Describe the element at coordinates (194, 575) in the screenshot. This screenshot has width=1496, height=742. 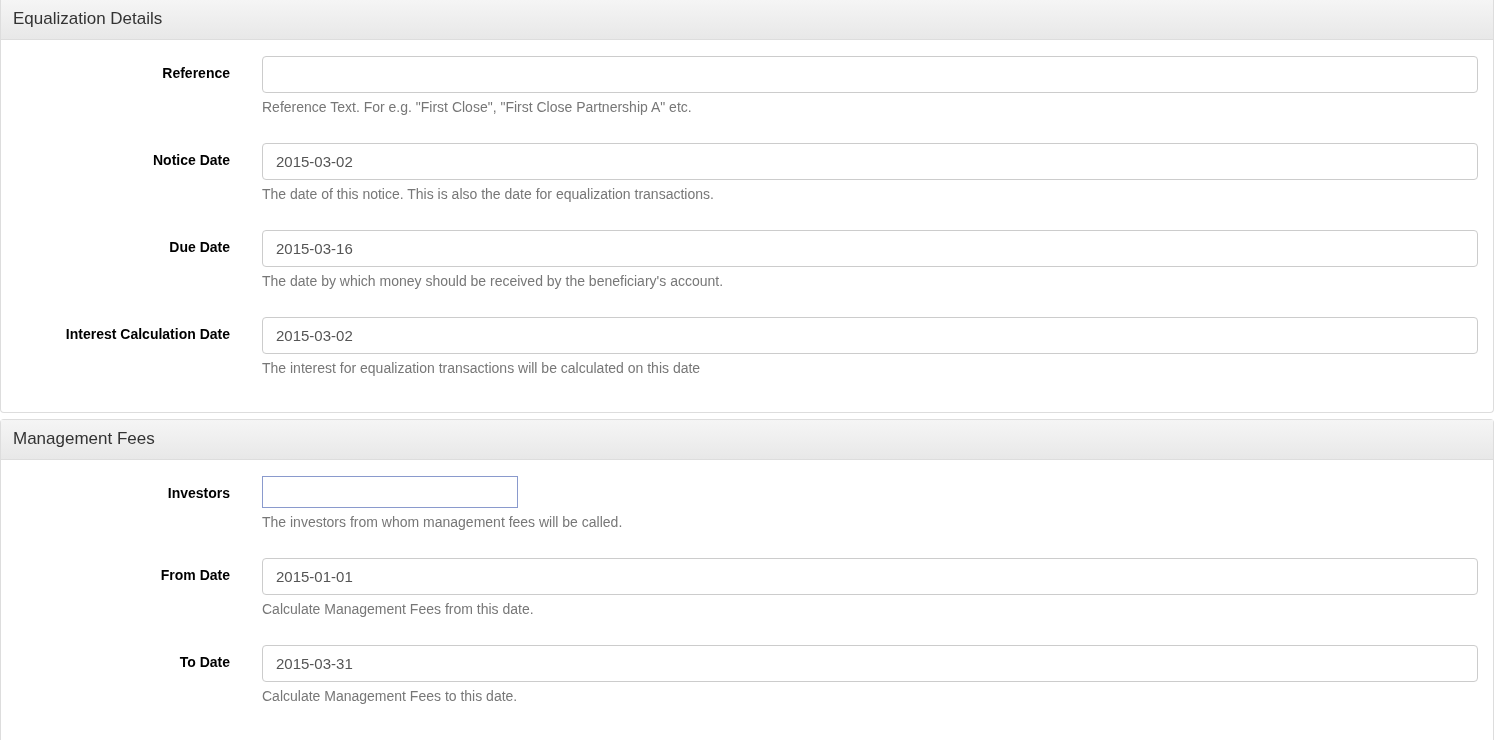
I see `field-label: From Date` at that location.